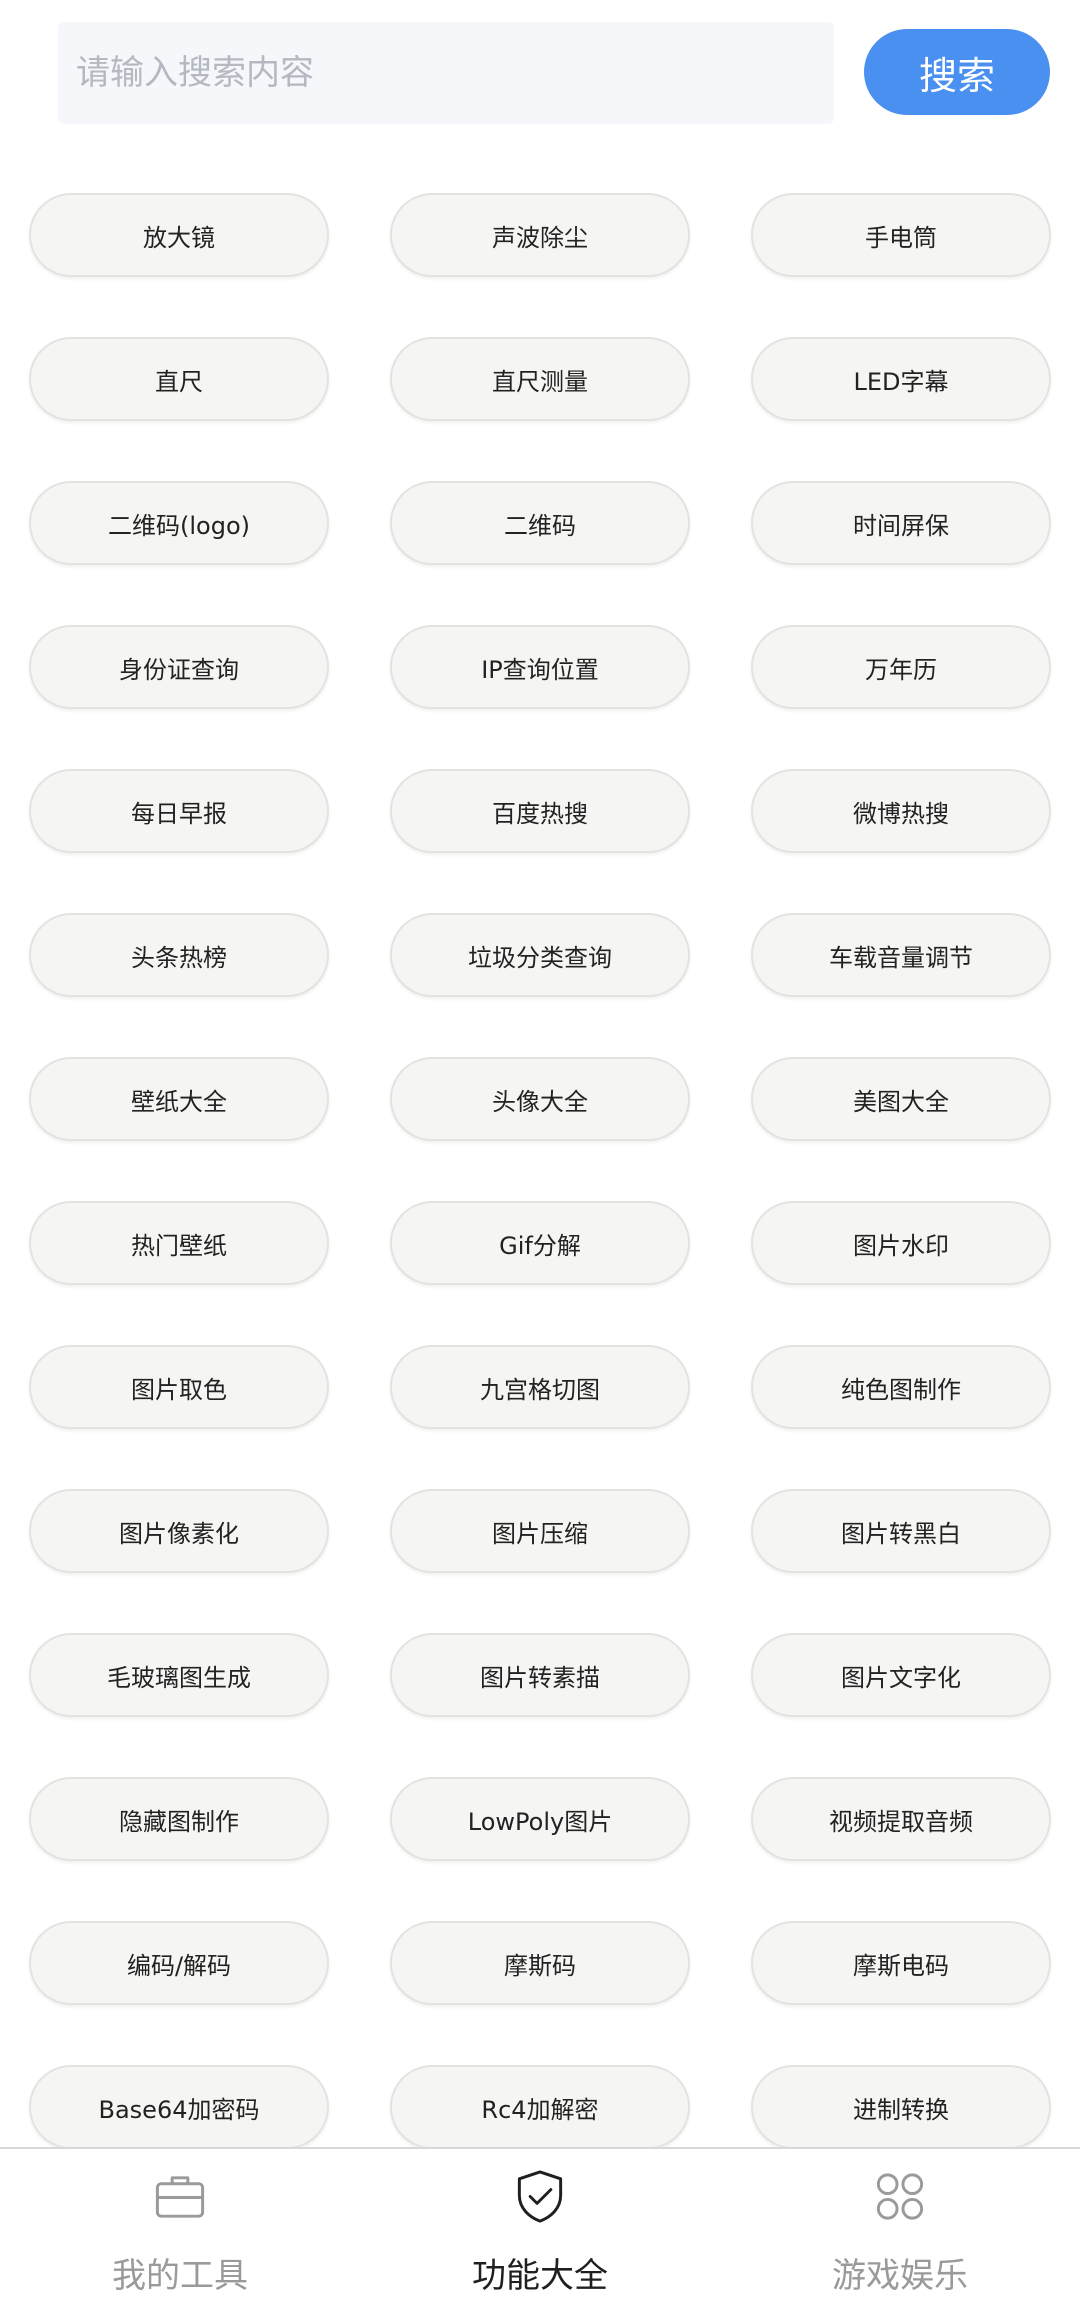  What do you see at coordinates (540, 1675) in the screenshot?
I see `tool-button: 图片转素描` at bounding box center [540, 1675].